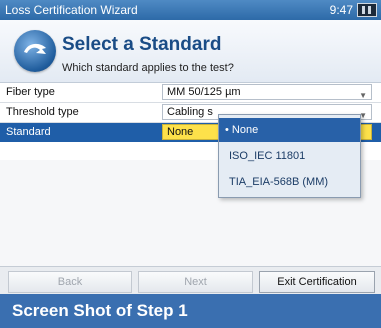 The image size is (381, 328). What do you see at coordinates (289, 130) in the screenshot?
I see `dropdown-option-none: • None` at bounding box center [289, 130].